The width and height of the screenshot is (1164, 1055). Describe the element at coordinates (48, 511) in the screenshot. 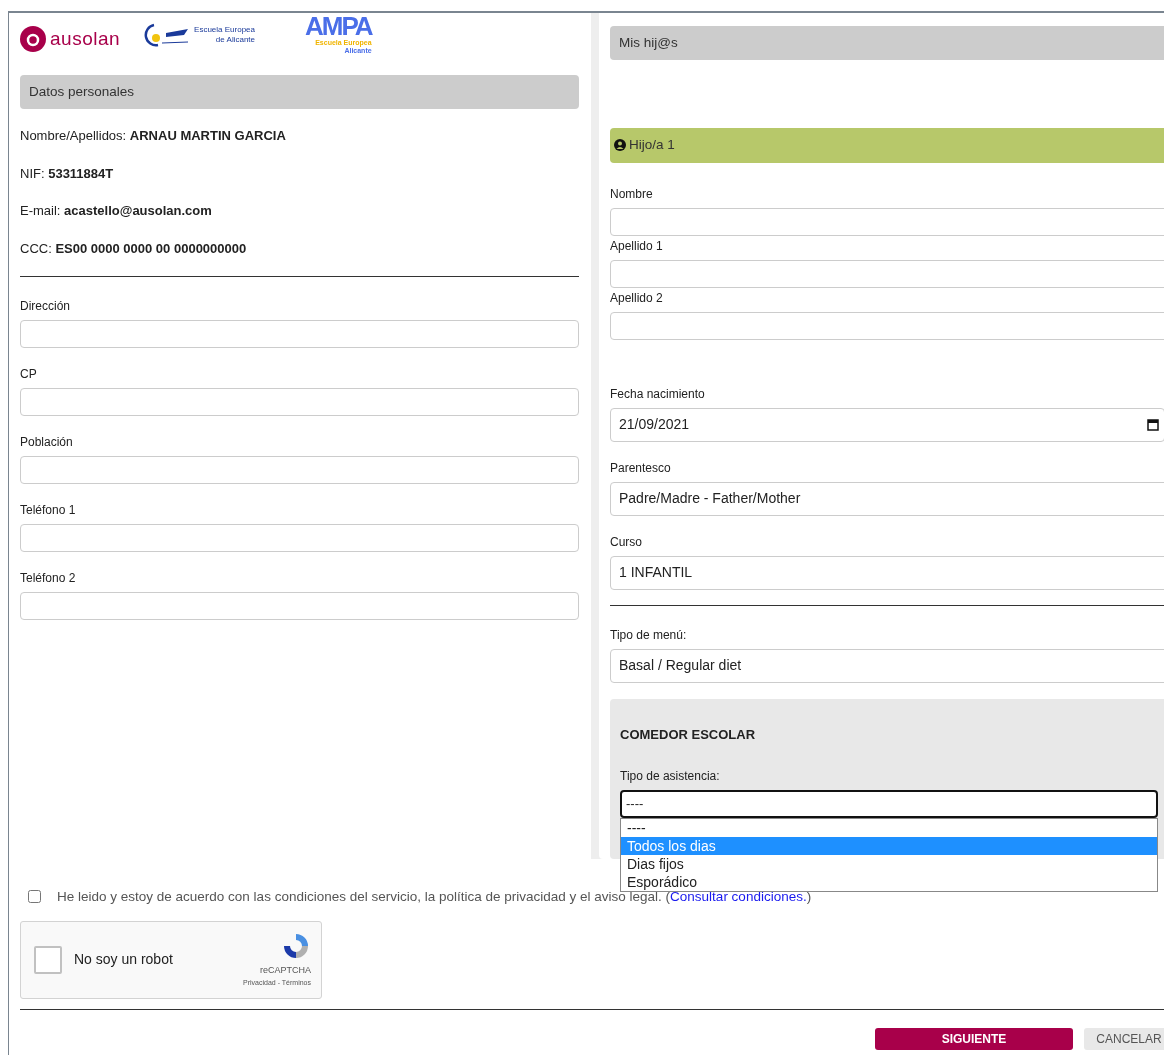

I see `field-label: Teléfono 1` at that location.